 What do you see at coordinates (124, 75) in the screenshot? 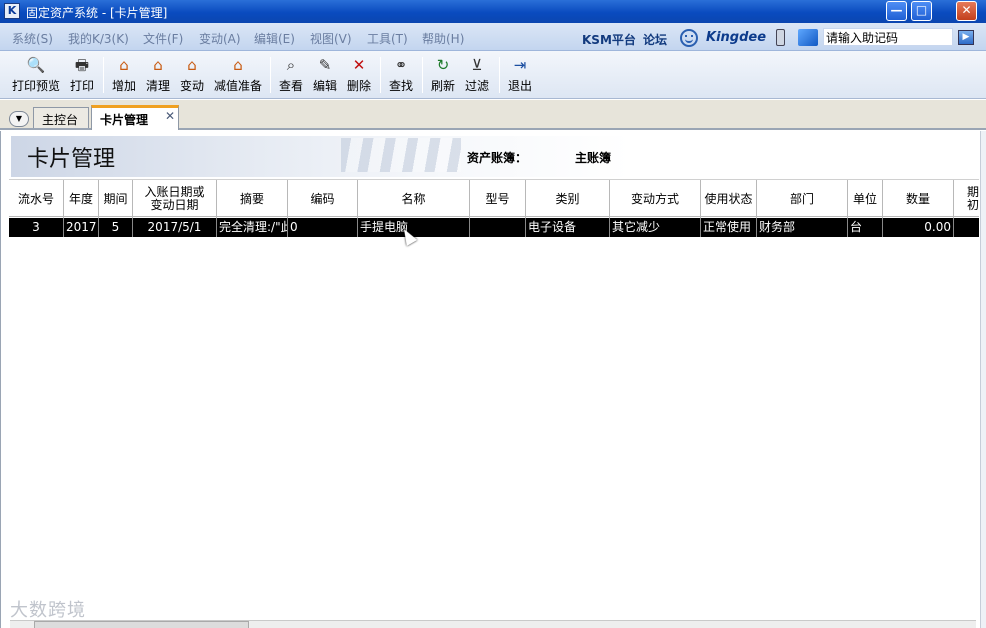
I see `add-button: ⌂ 增加` at bounding box center [124, 75].